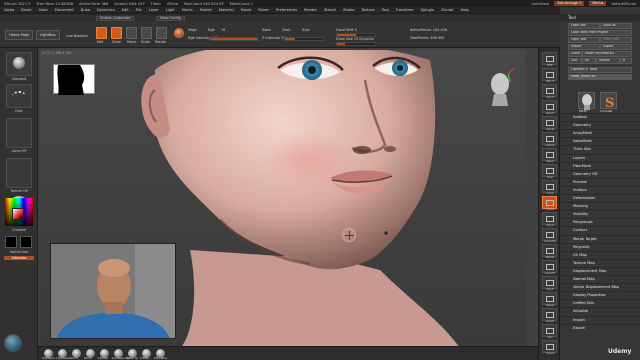 Image resolution: width=640 pixels, height=360 pixels. What do you see at coordinates (19, 64) in the screenshot?
I see `brush-thumbnail` at bounding box center [19, 64].